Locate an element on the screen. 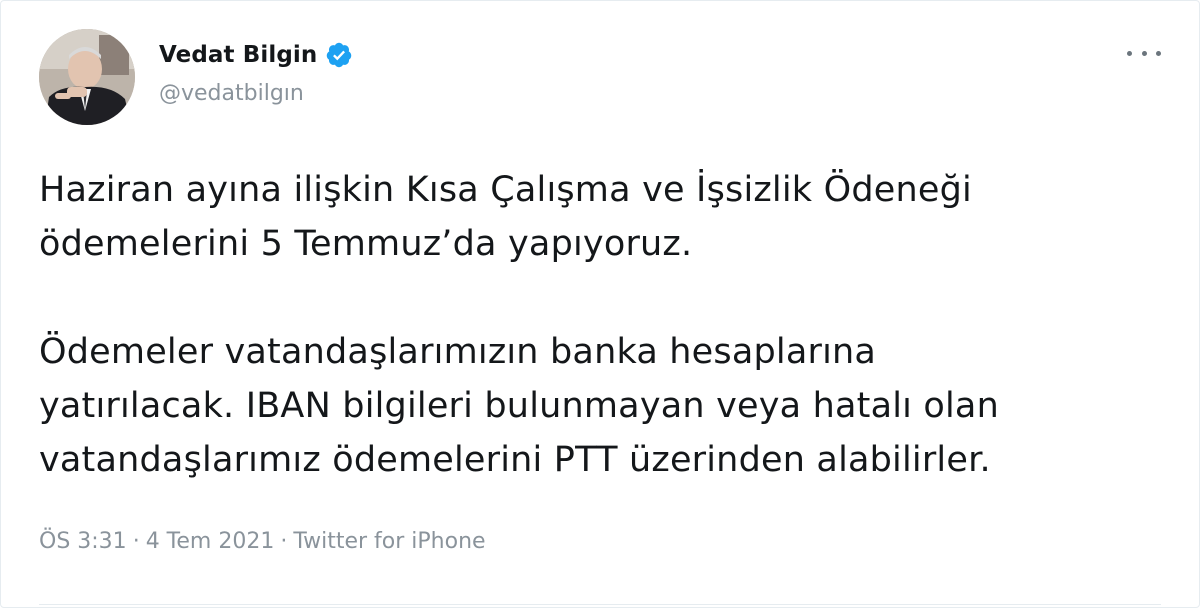 The width and height of the screenshot is (1200, 608). avatar-photo is located at coordinates (87, 77).